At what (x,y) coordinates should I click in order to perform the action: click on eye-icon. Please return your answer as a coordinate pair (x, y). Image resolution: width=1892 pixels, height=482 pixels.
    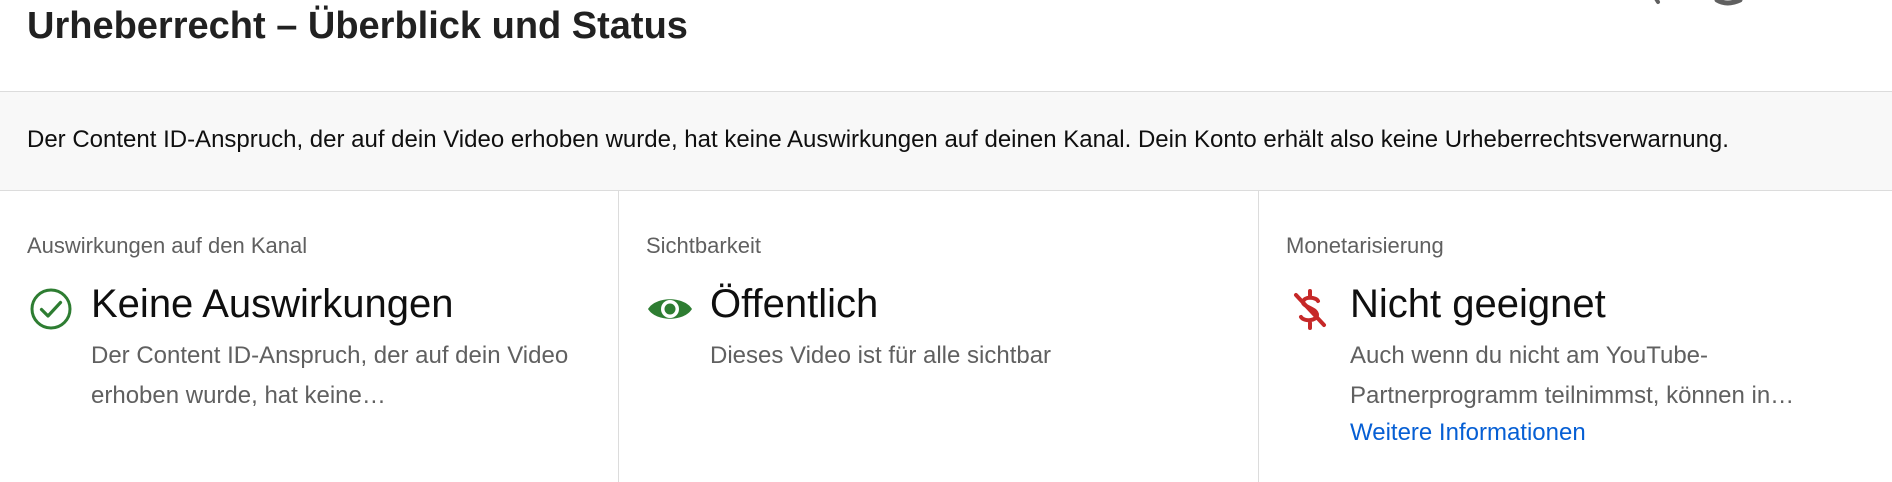
    Looking at the image, I should click on (670, 309).